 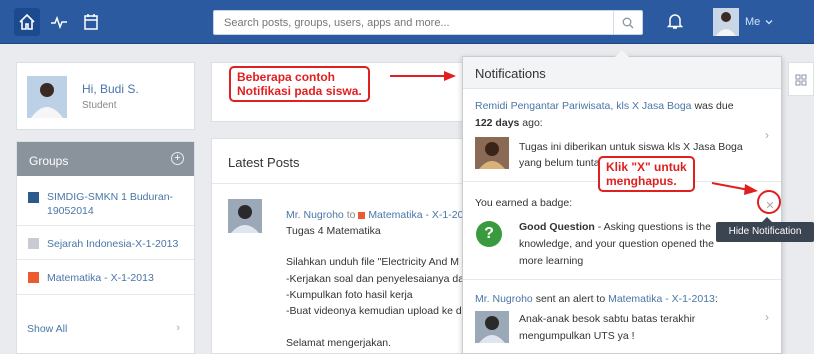 I want to click on me-label: Me, so click(x=753, y=22).